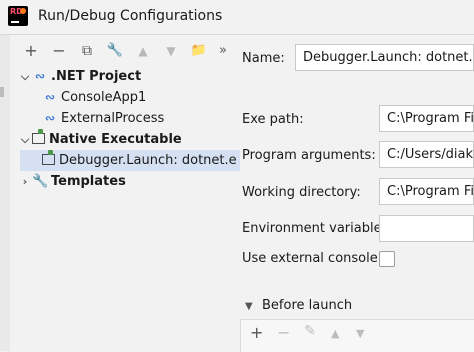 Image resolution: width=474 pixels, height=352 pixels. Describe the element at coordinates (309, 155) in the screenshot. I see `program-arguments-label: Program arguments:` at that location.